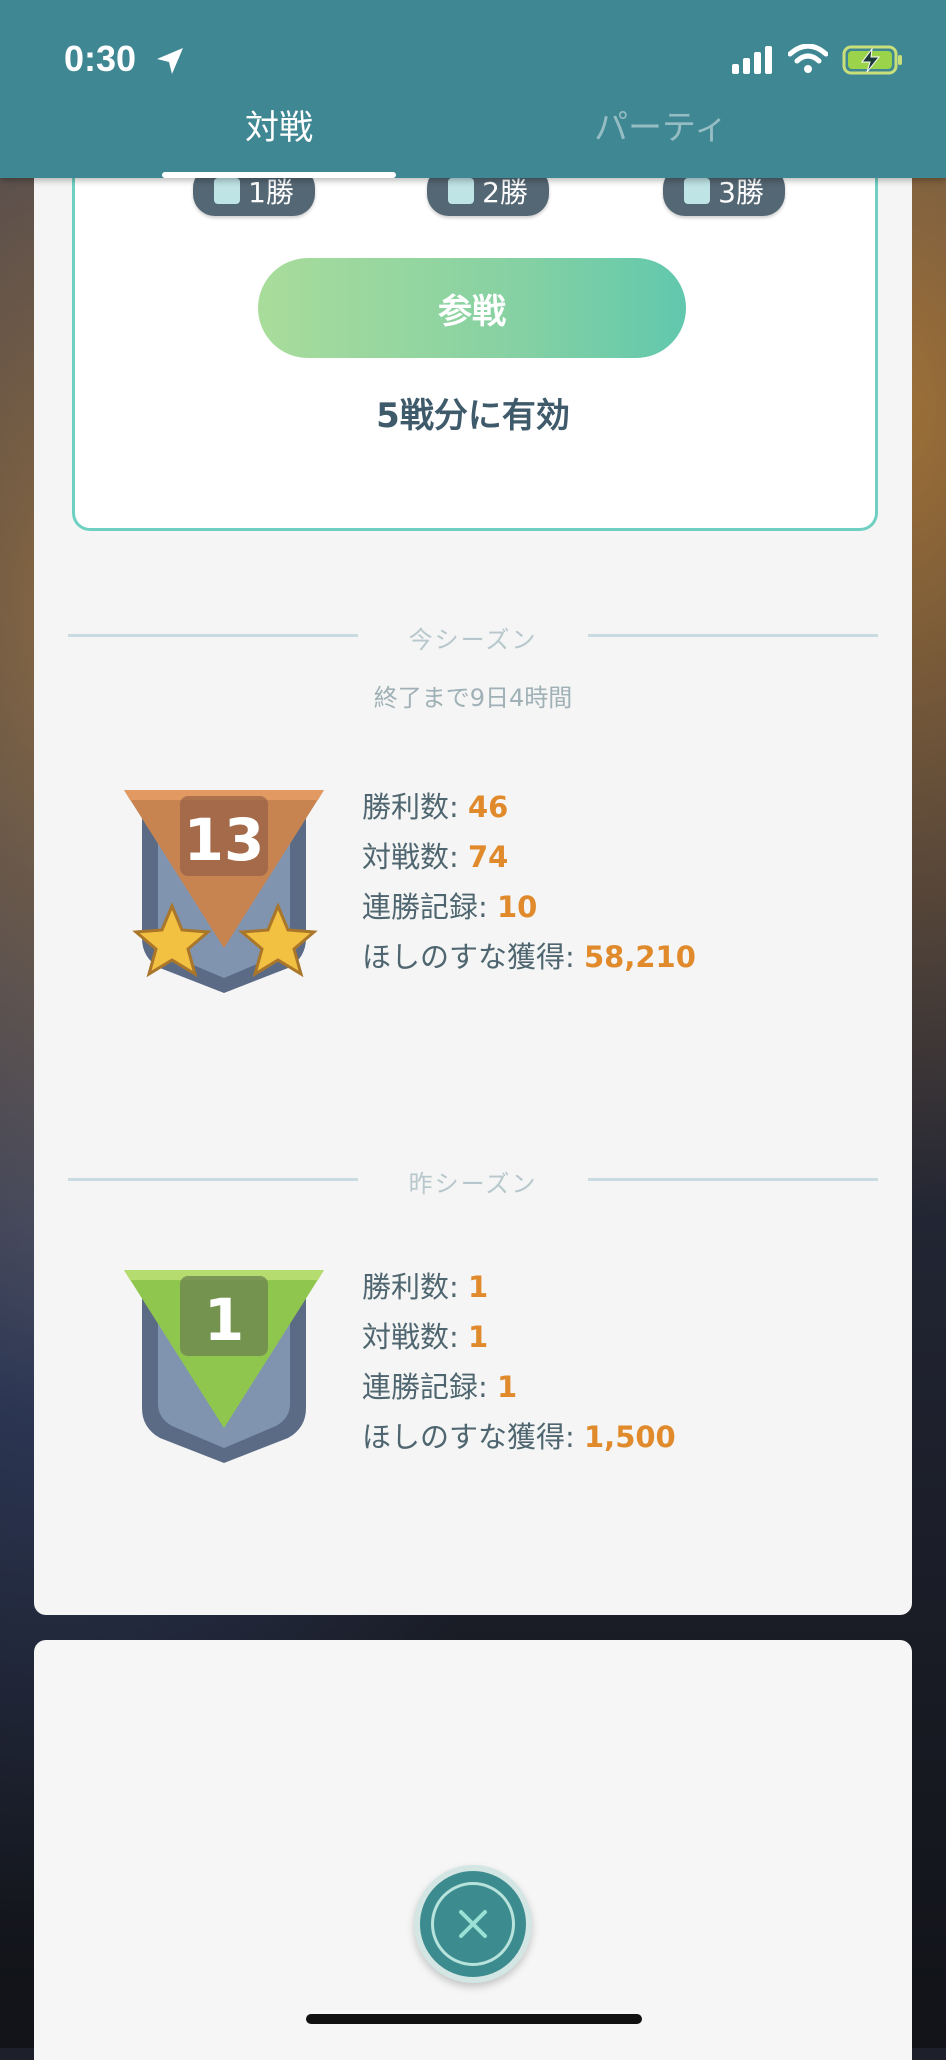  Describe the element at coordinates (425, 1287) in the screenshot. I see `stat-wins: 勝利数: 1` at that location.